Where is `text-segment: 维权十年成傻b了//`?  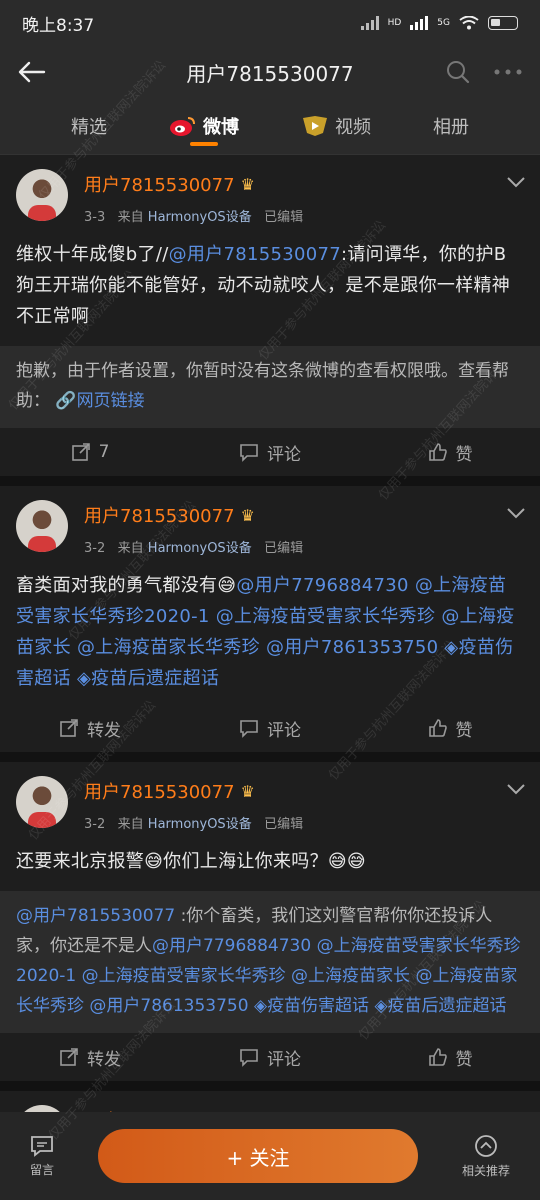 text-segment: 维权十年成傻b了// is located at coordinates (92, 254).